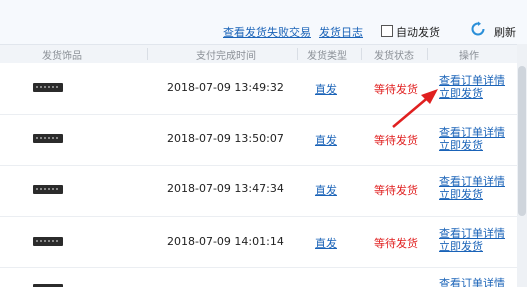 This screenshot has width=527, height=287. I want to click on auto-ship-checkbox, so click(387, 31).